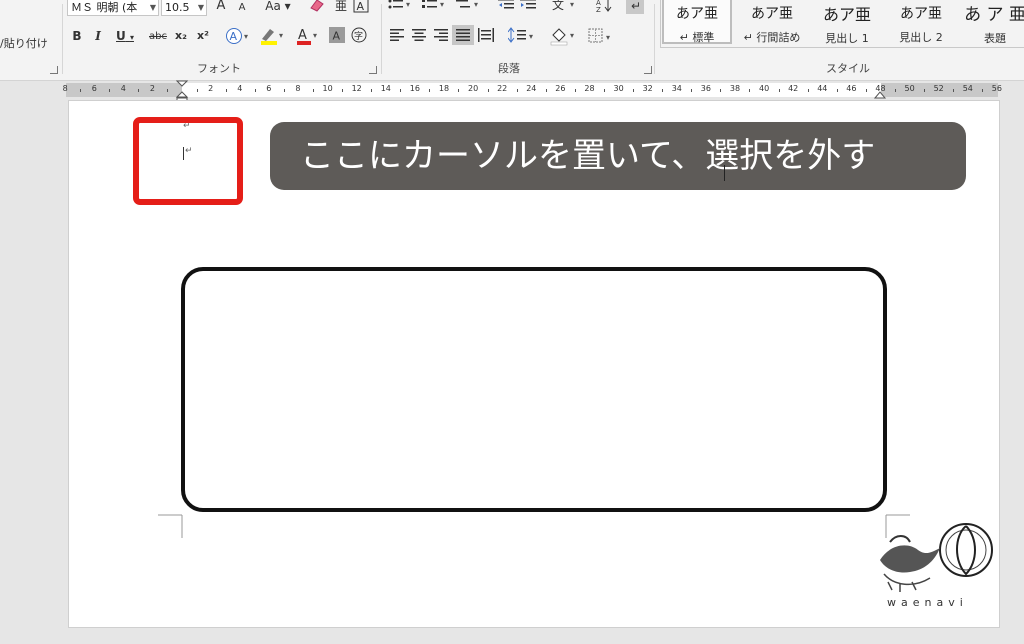 Image resolution: width=1024 pixels, height=644 pixels. What do you see at coordinates (676, 88) in the screenshot?
I see `ruler-number: 34` at bounding box center [676, 88].